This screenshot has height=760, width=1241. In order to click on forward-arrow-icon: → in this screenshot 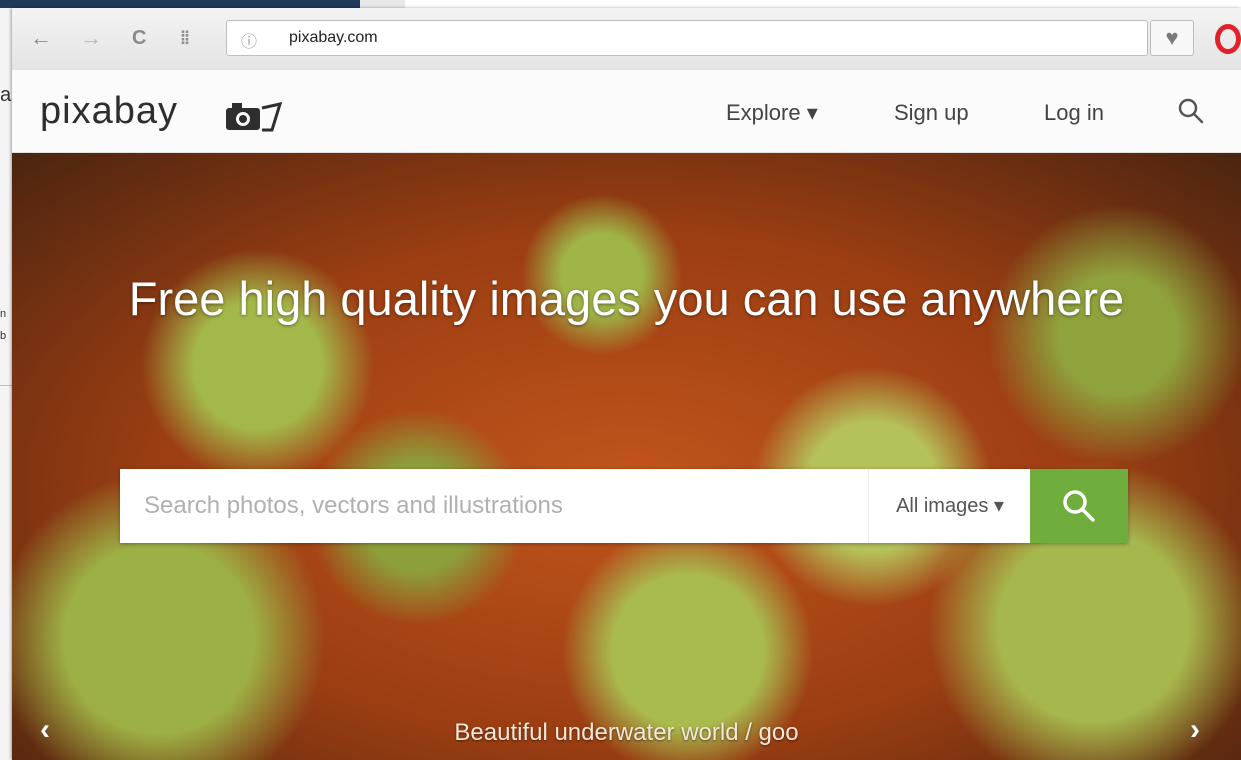, I will do `click(91, 38)`.